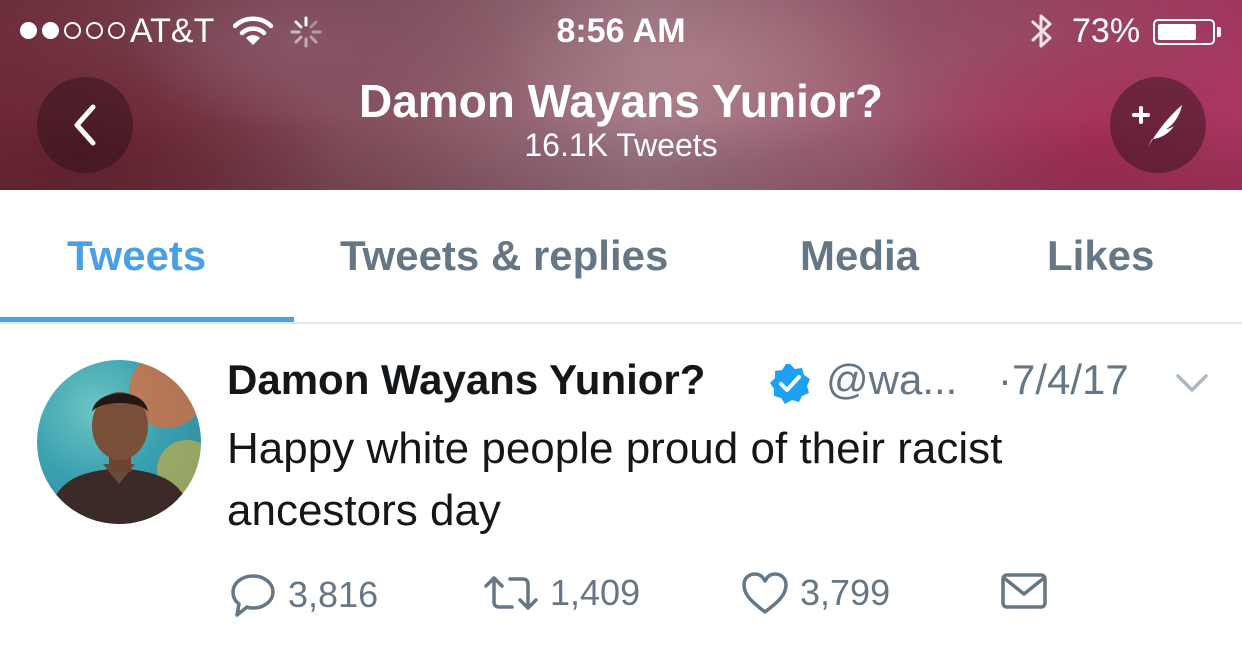  I want to click on compose-tweet-button, so click(1158, 125).